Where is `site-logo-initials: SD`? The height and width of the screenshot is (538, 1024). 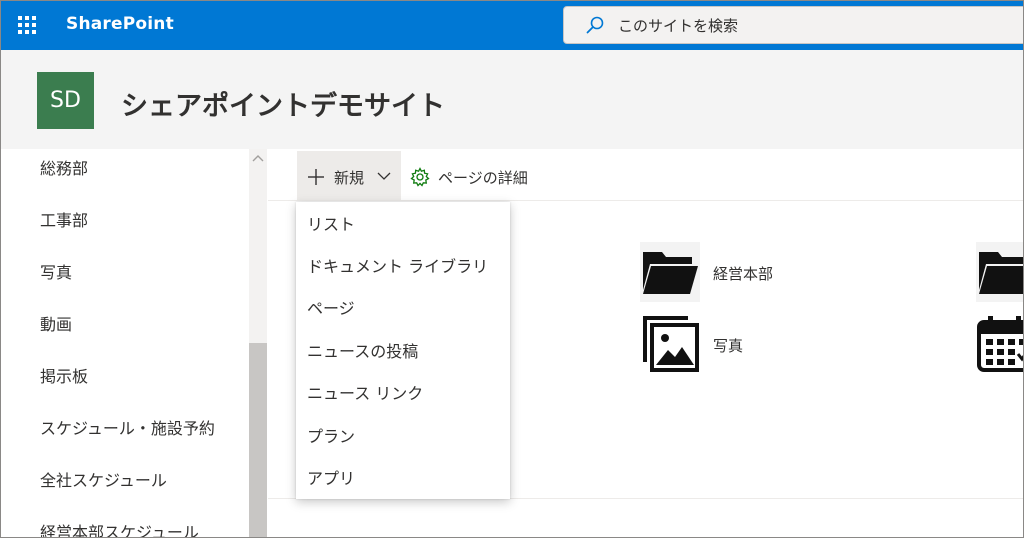
site-logo-initials: SD is located at coordinates (65, 100).